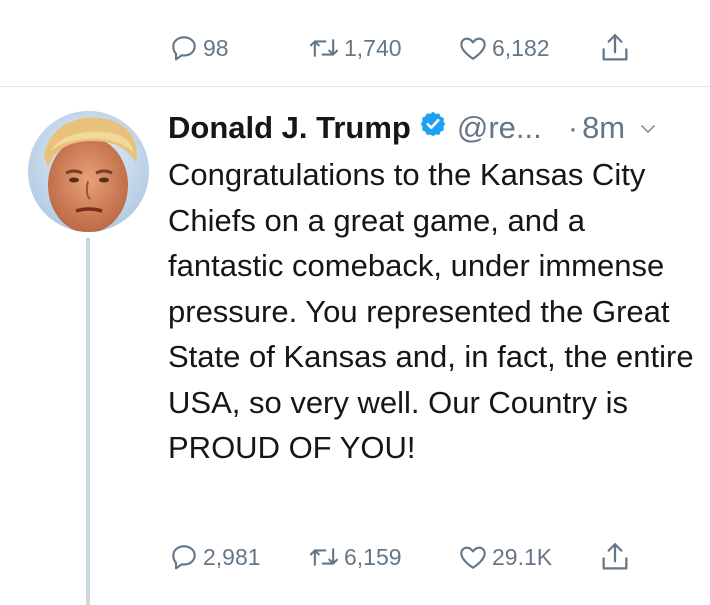 The width and height of the screenshot is (710, 605). I want to click on retweet-button: 6,159, so click(354, 557).